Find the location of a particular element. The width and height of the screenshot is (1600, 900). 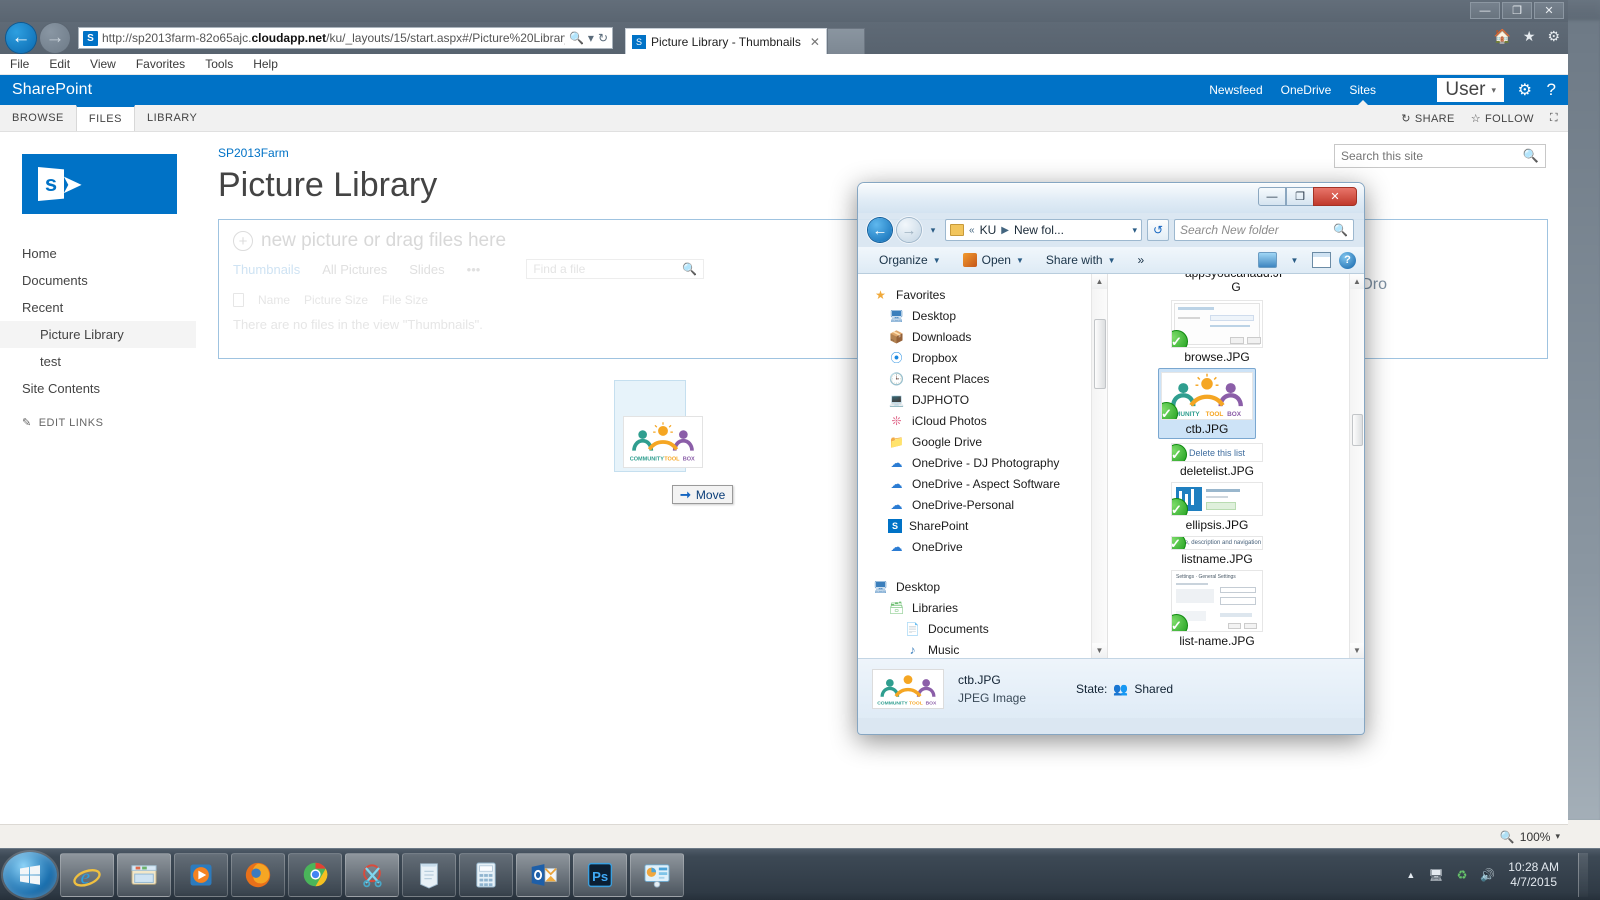

network-icon: 🖥 is located at coordinates (1435, 875).